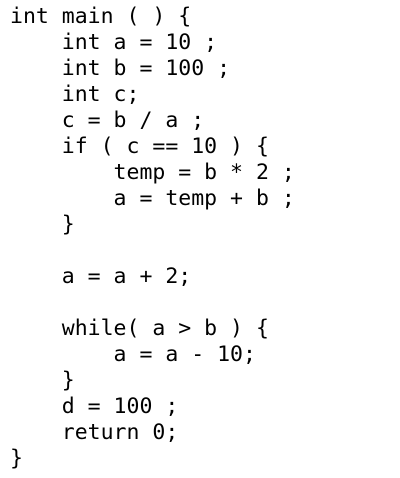 This screenshot has height=478, width=400. Describe the element at coordinates (139, 146) in the screenshot. I see `code-line: if ( c == 10 ) {` at that location.